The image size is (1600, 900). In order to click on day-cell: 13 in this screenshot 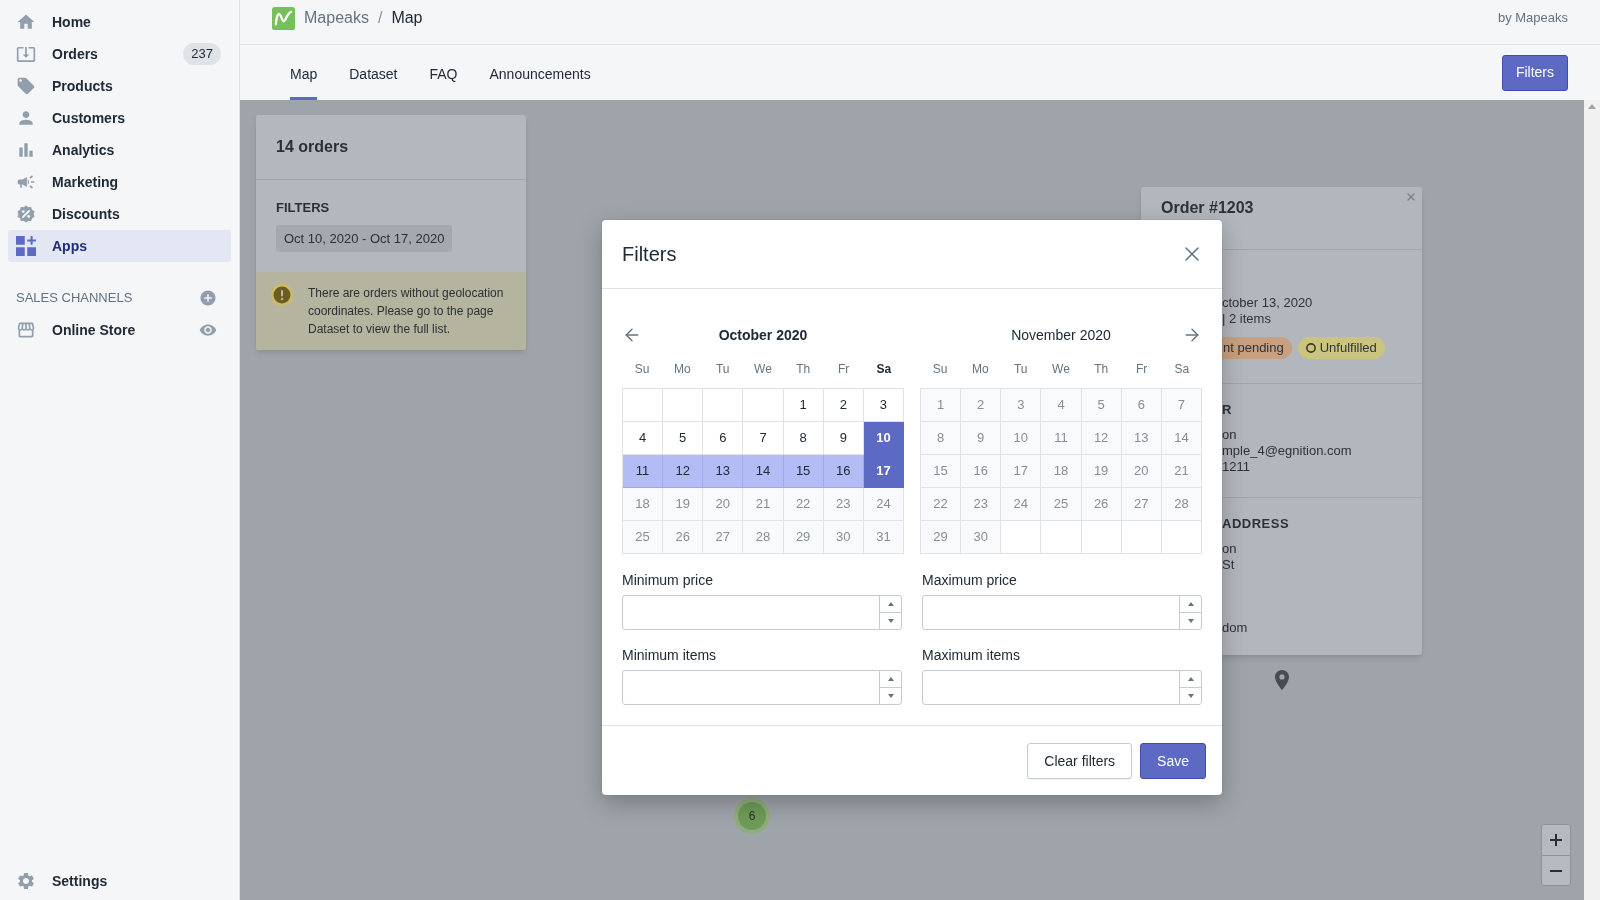, I will do `click(723, 471)`.